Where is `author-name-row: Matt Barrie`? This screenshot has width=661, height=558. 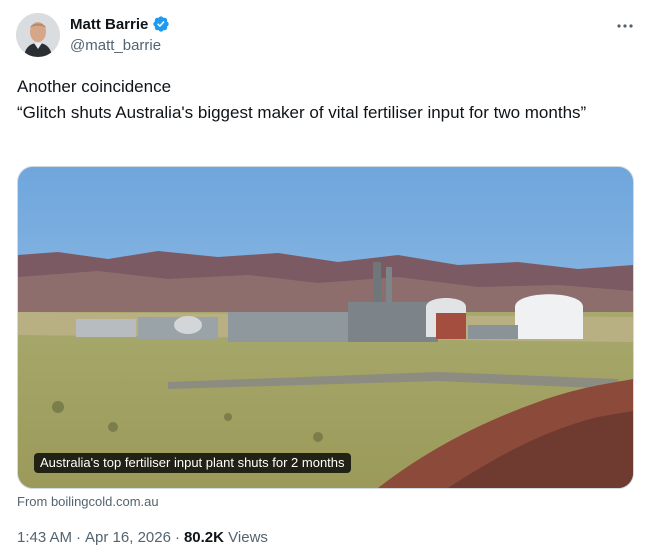 author-name-row: Matt Barrie is located at coordinates (120, 24).